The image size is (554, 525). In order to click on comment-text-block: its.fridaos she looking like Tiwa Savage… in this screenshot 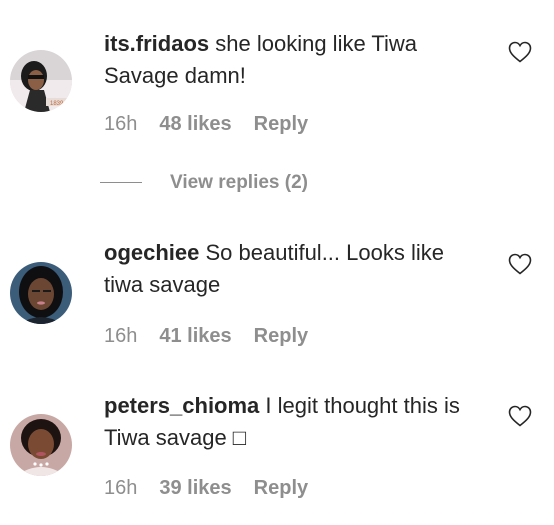, I will do `click(294, 60)`.